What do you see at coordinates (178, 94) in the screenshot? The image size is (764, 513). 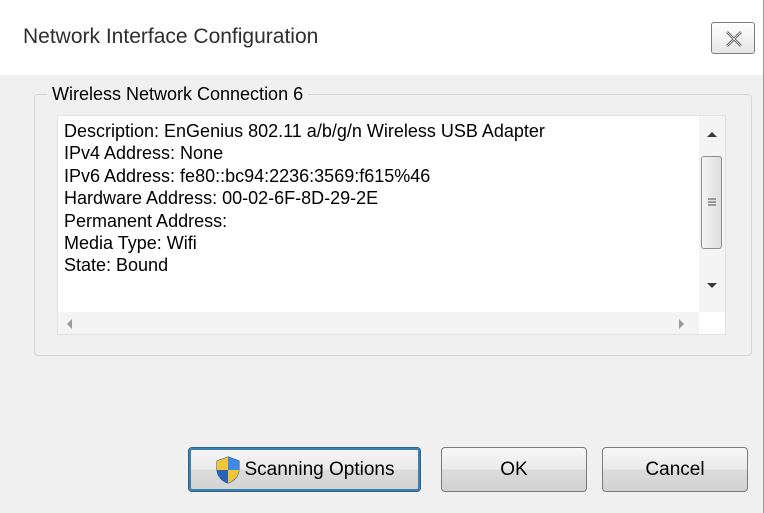 I see `groupbox-label: Wireless Network Connection 6` at bounding box center [178, 94].